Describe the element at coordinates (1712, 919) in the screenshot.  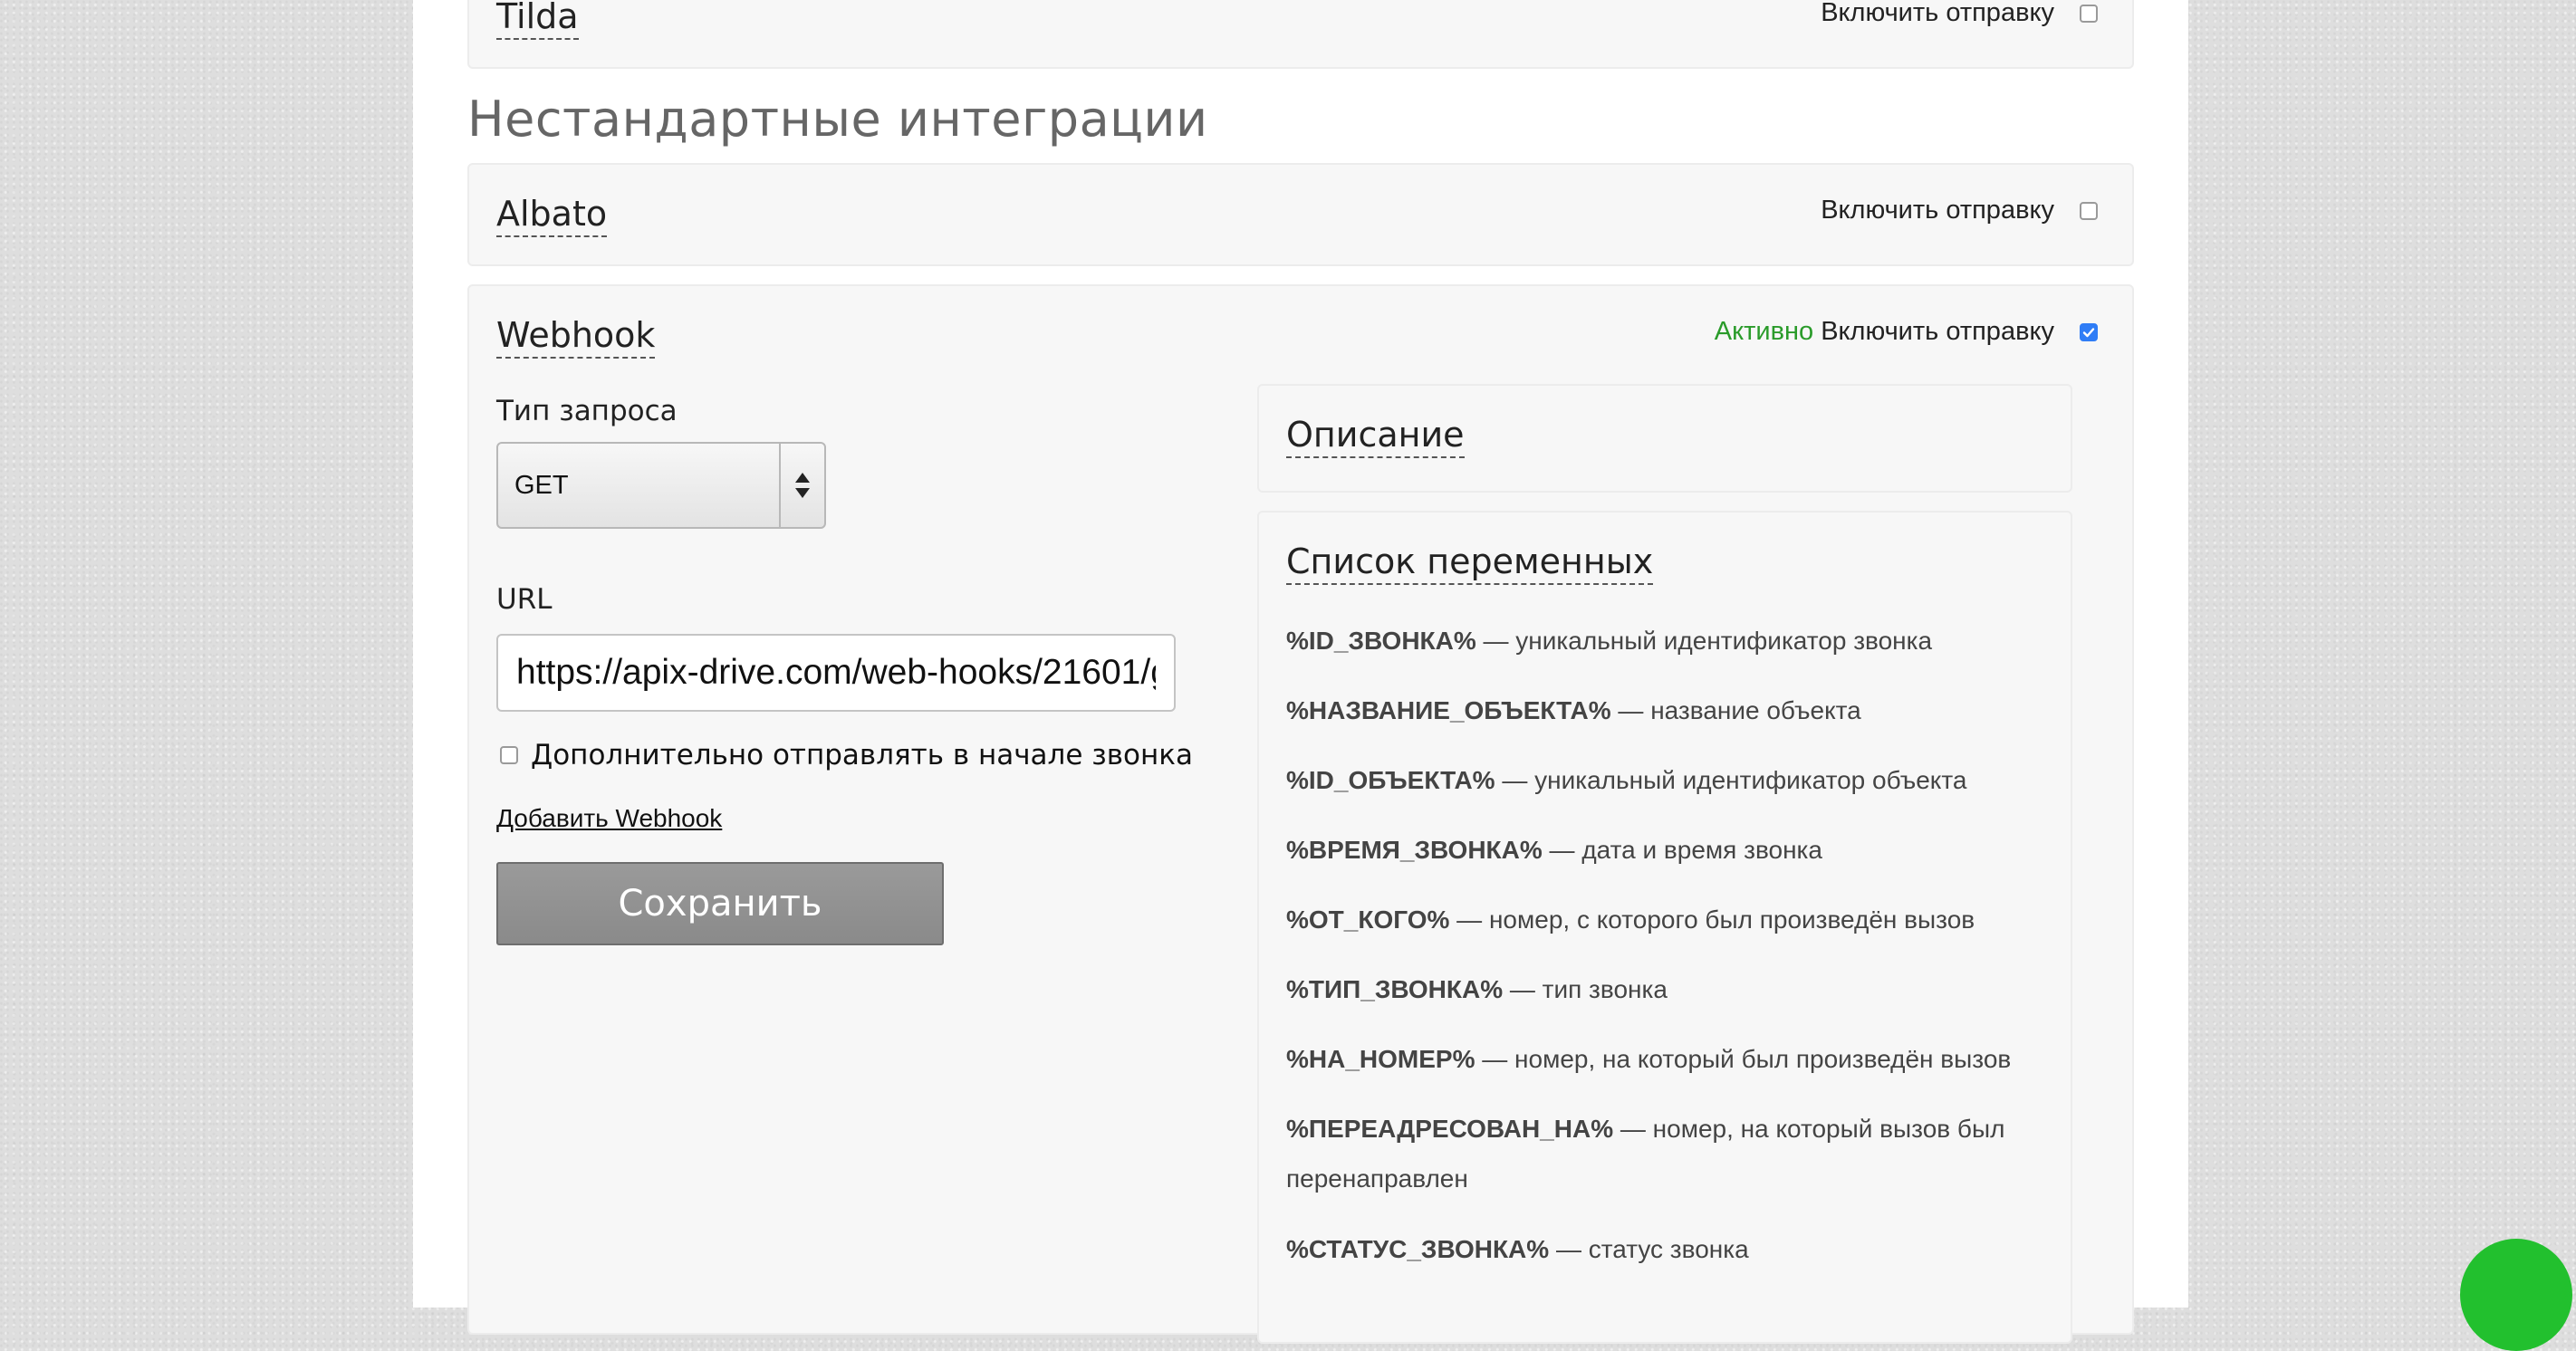
I see `variable-description: — номер, с которого был произведён вызов` at that location.